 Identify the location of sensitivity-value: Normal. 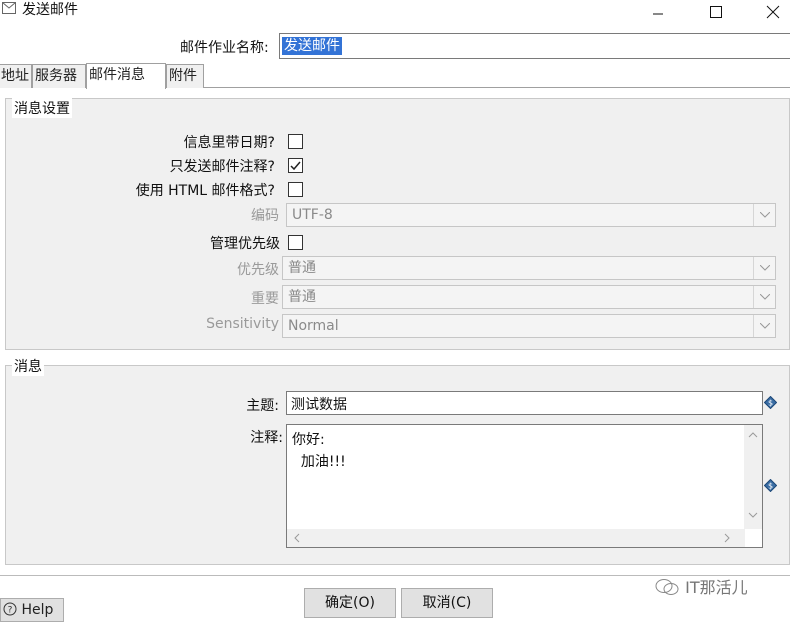
(313, 326).